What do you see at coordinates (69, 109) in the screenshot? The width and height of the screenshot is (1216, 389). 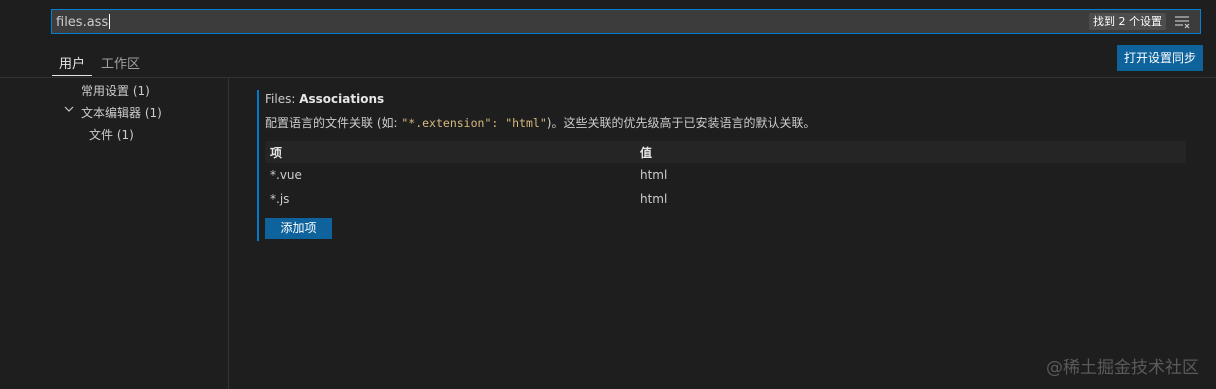 I see `chevron-down-icon` at bounding box center [69, 109].